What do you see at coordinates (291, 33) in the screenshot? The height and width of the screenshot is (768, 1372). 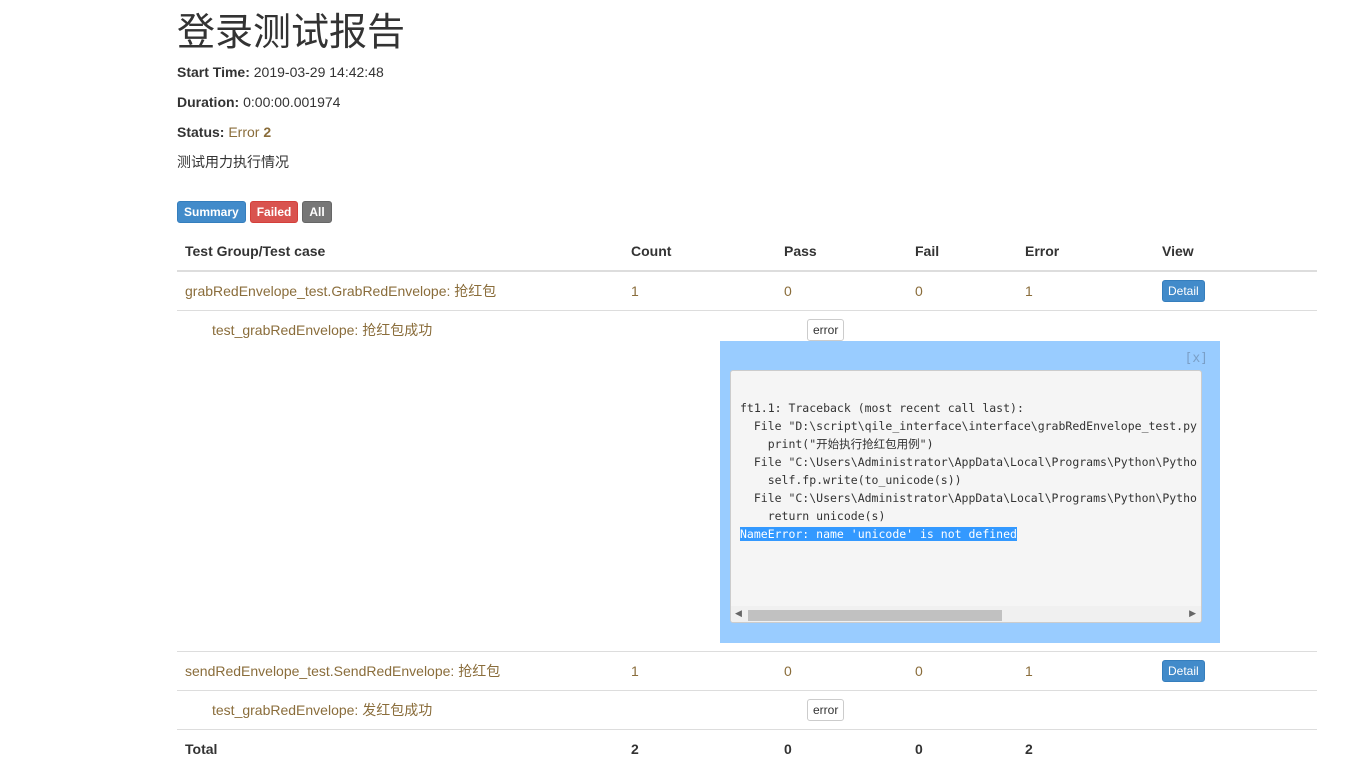 I see `page-title: 登录测试报告` at bounding box center [291, 33].